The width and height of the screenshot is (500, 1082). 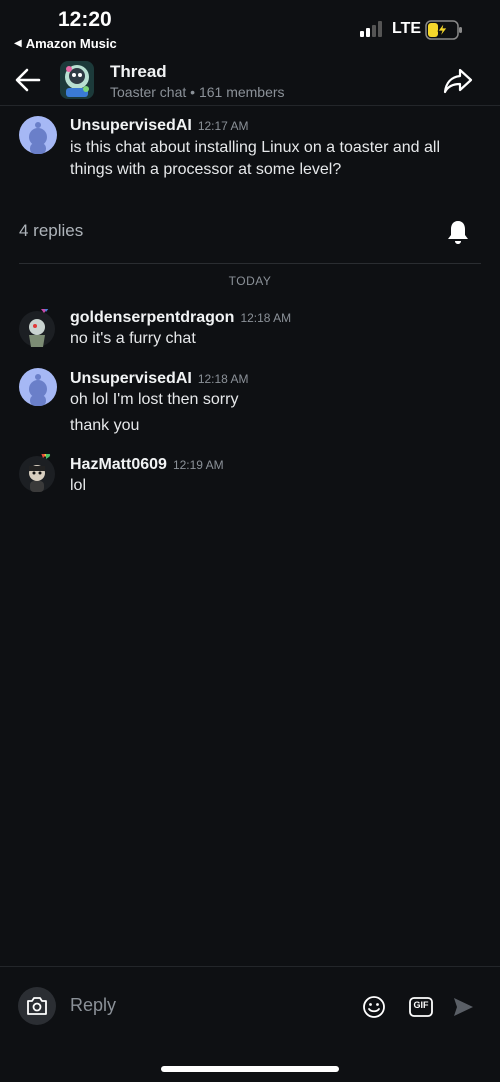 I want to click on message-text: oh lol I'm lost then sorry, so click(x=154, y=399).